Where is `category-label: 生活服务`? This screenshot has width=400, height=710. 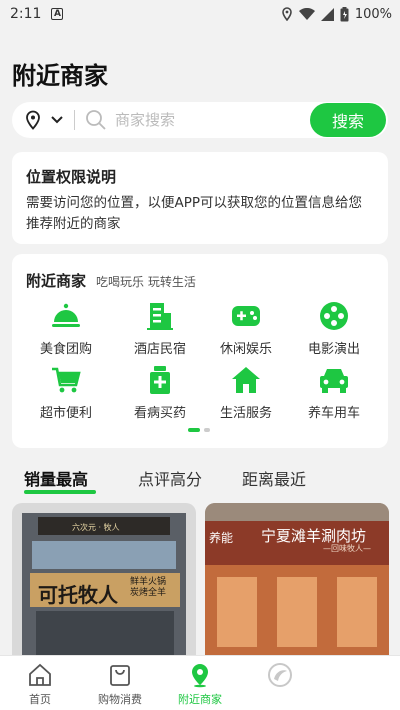 category-label: 生活服务 is located at coordinates (245, 413).